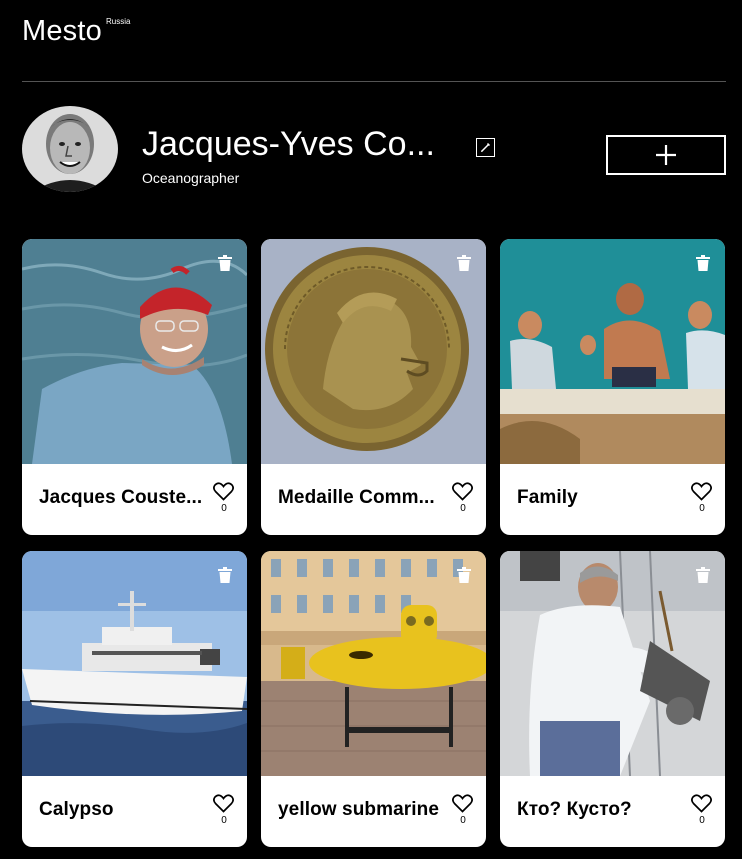  What do you see at coordinates (76, 809) in the screenshot?
I see `card-title: Calypso` at bounding box center [76, 809].